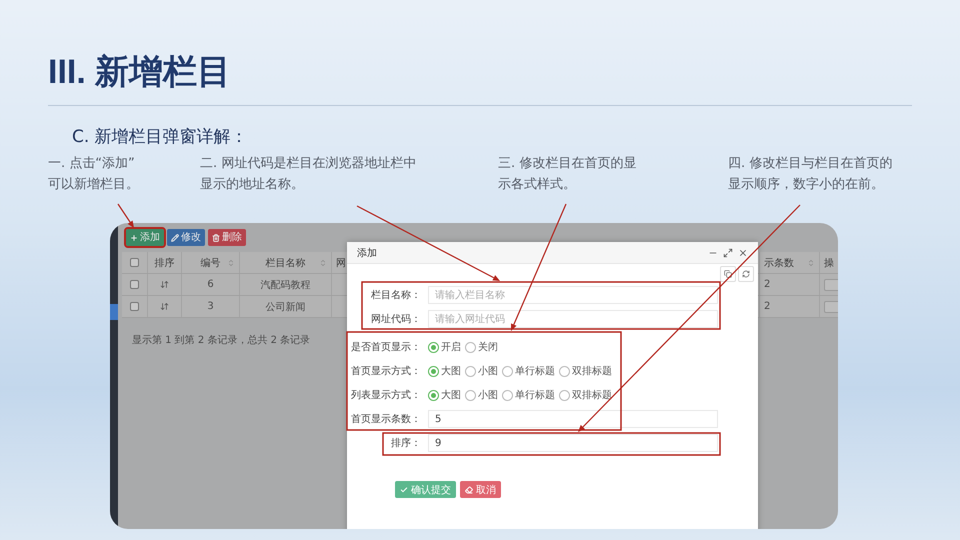 This screenshot has width=960, height=540. Describe the element at coordinates (488, 347) in the screenshot. I see `radio-label: 关闭` at that location.